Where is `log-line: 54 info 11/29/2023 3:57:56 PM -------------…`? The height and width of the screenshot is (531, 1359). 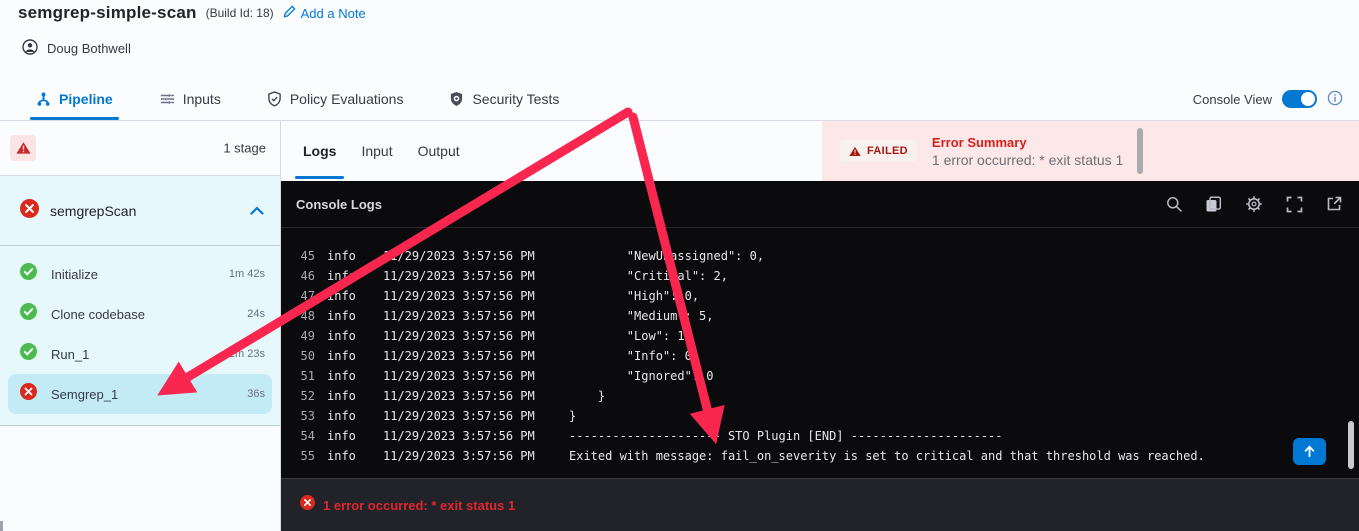 log-line: 54 info 11/29/2023 3:57:56 PM -------------… is located at coordinates (820, 436).